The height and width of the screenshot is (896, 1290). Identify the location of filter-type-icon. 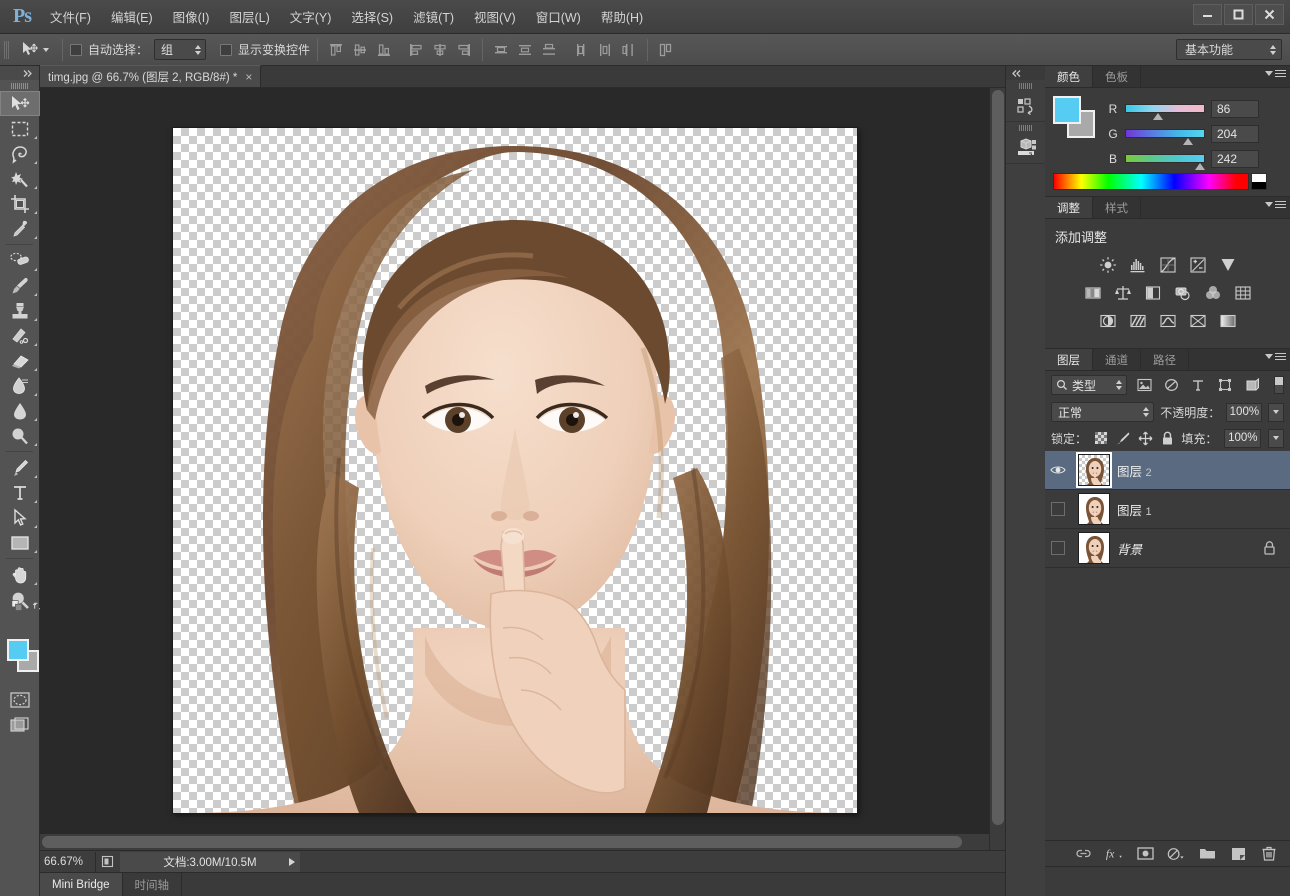
(1198, 385).